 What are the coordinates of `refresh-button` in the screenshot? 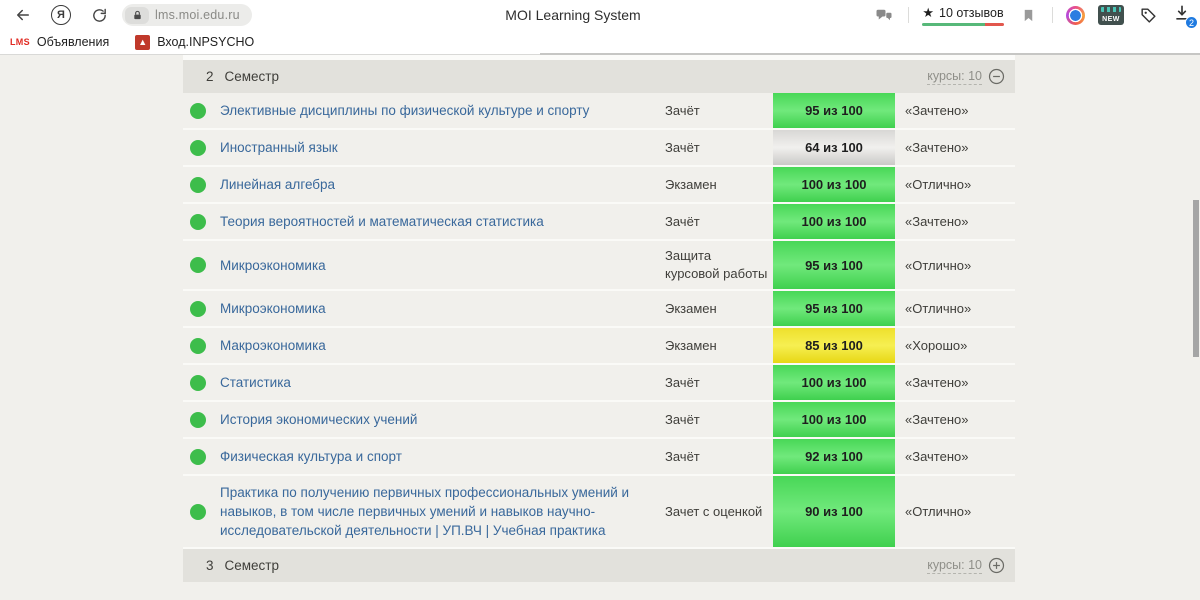 It's located at (99, 15).